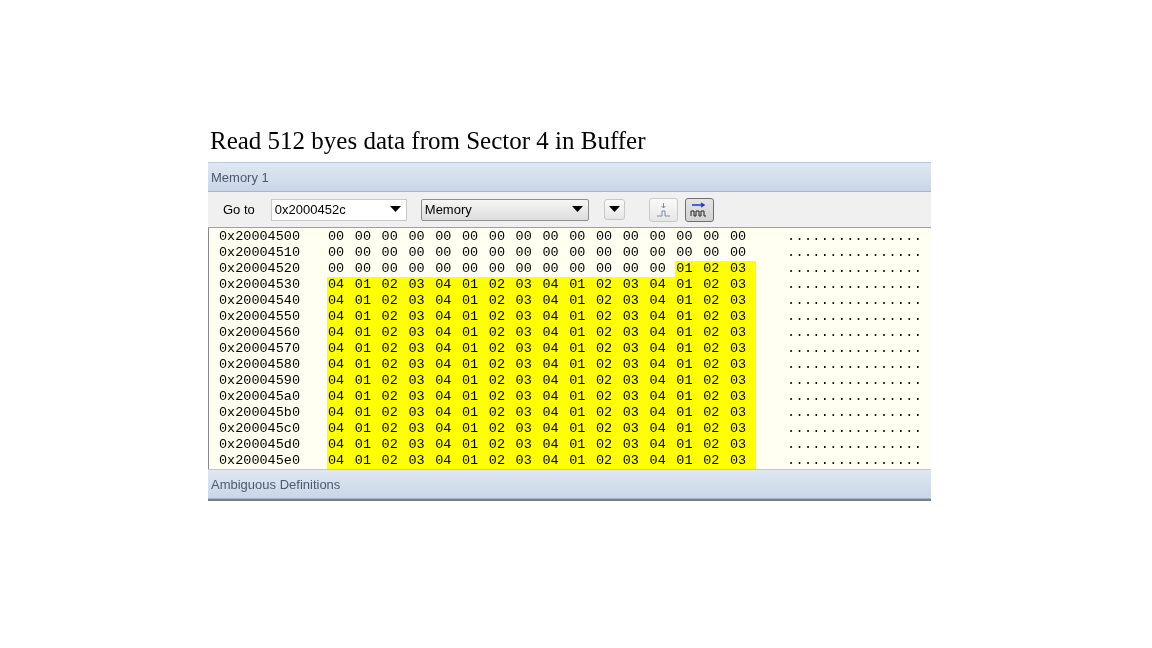 This screenshot has height=648, width=1152. Describe the element at coordinates (260, 461) in the screenshot. I see `address-cell-text: 0x200045e0` at that location.